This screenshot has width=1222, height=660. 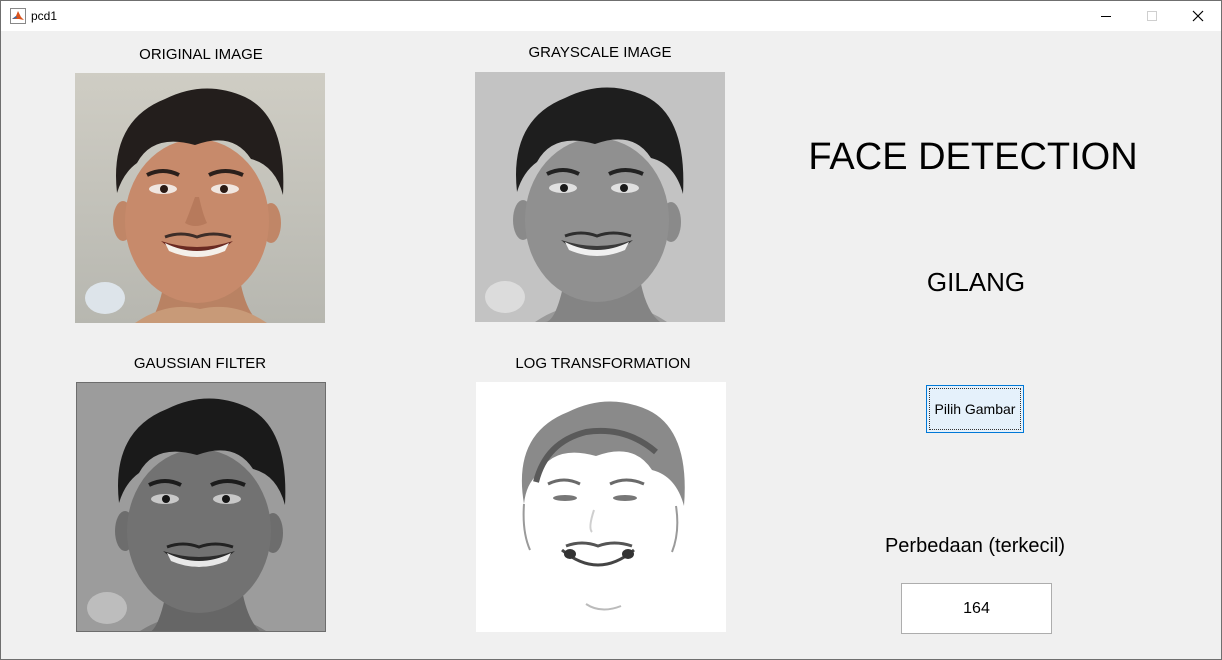 What do you see at coordinates (18, 16) in the screenshot?
I see `matlab-icon` at bounding box center [18, 16].